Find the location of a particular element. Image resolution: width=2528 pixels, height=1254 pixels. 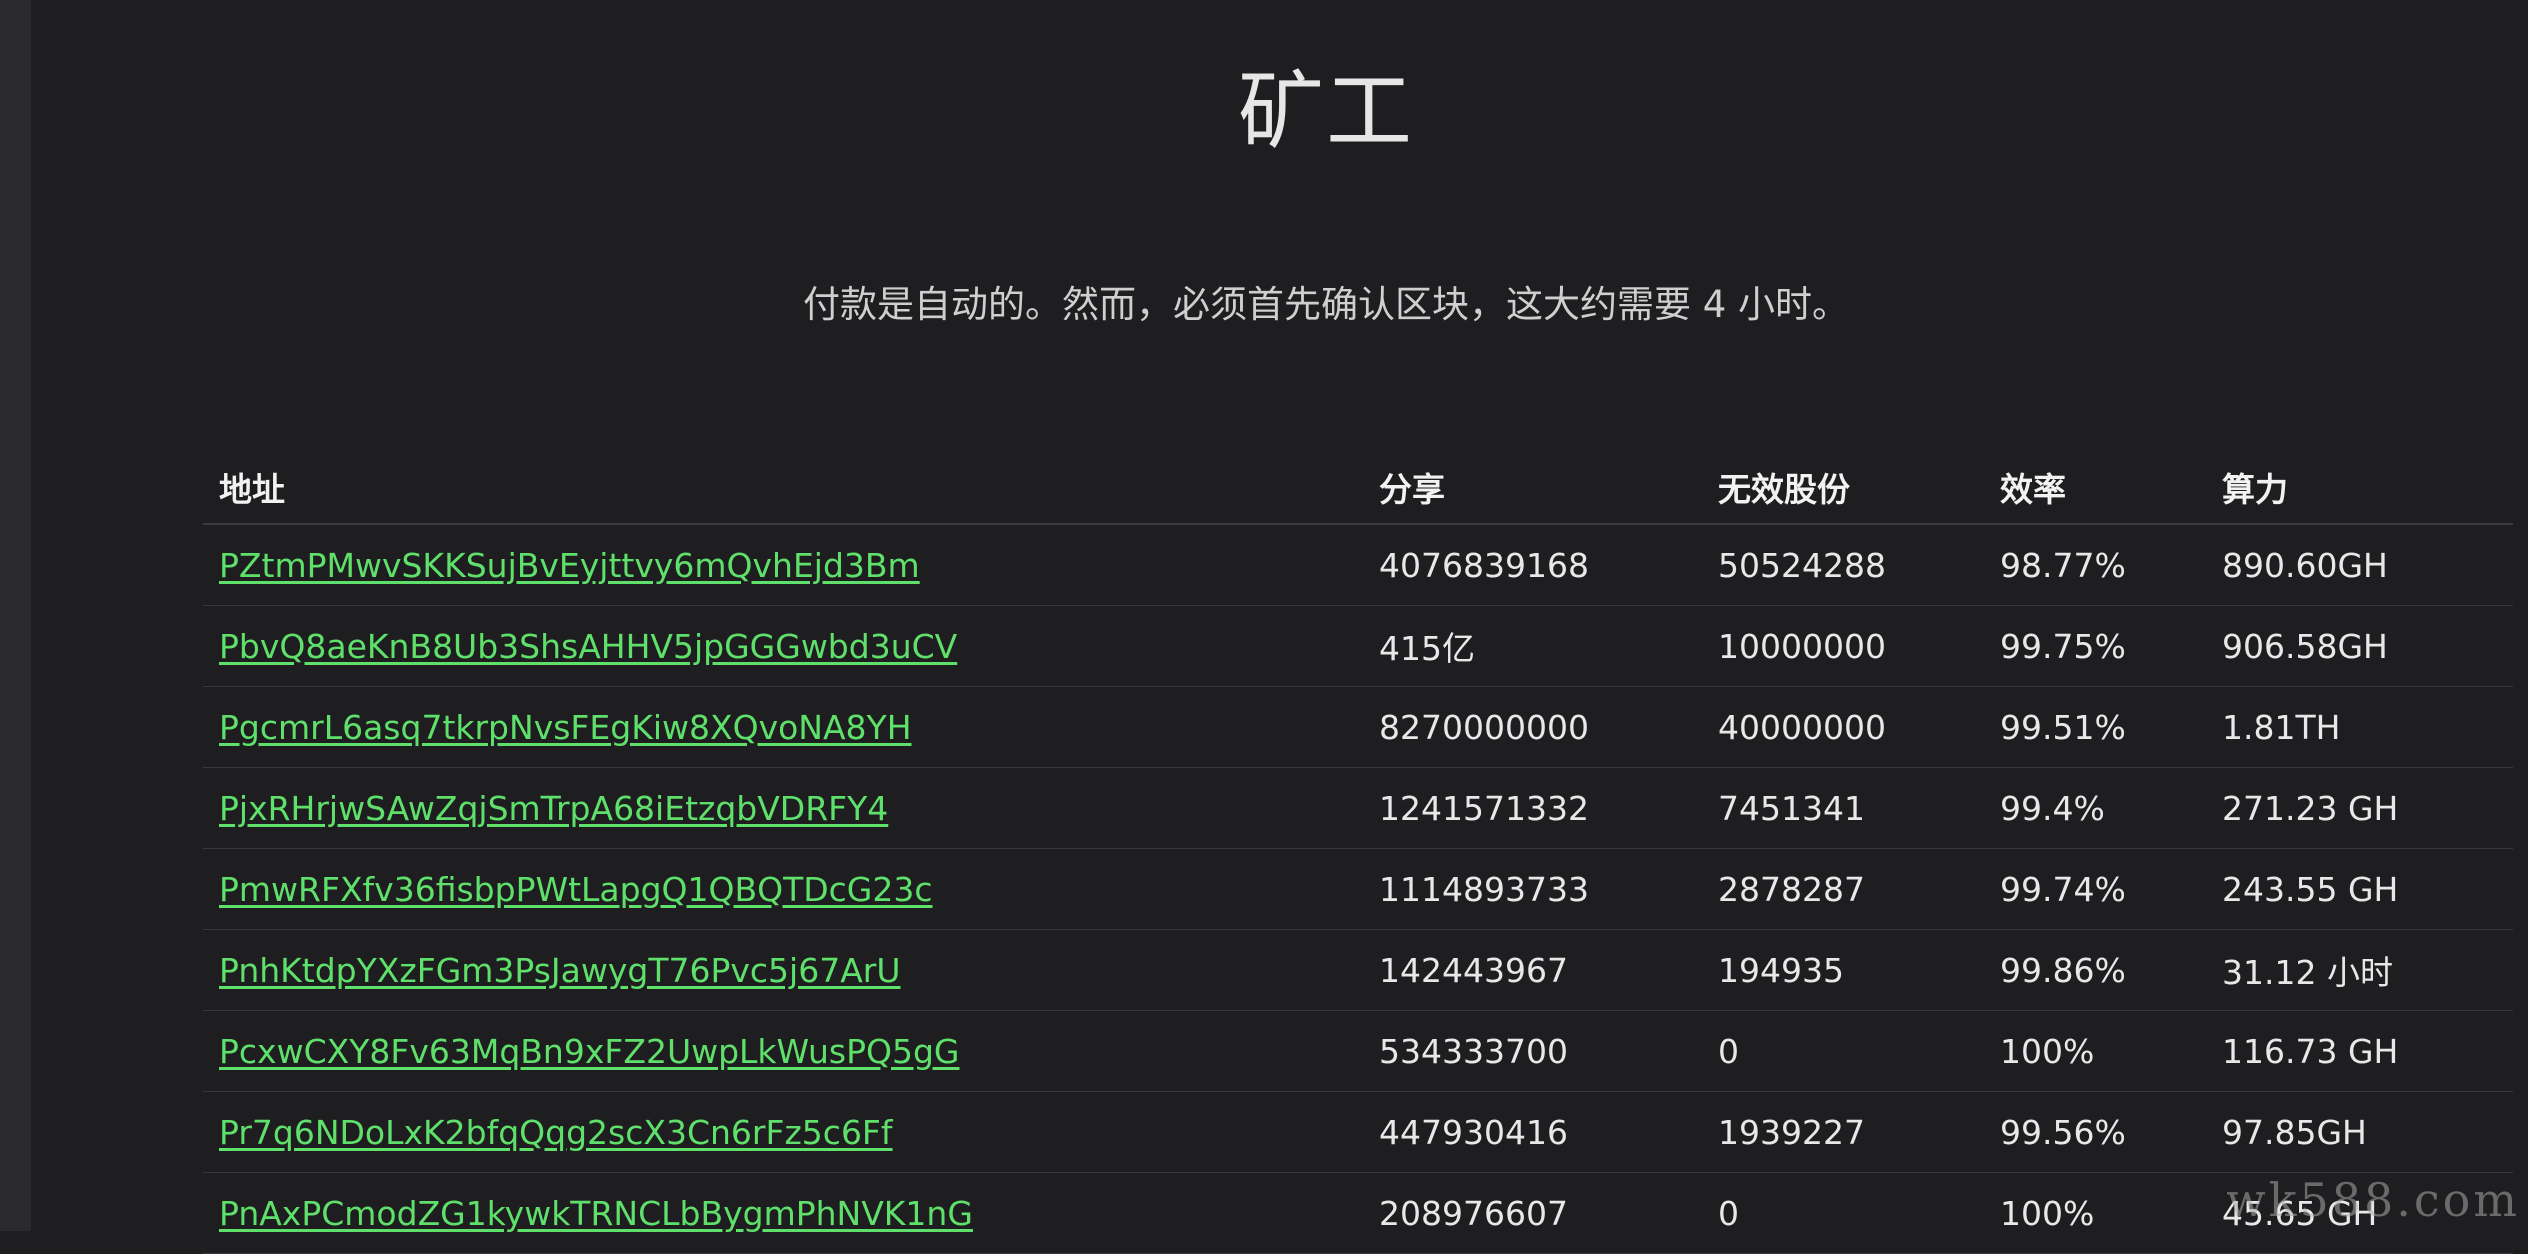

page-title: 矿工 is located at coordinates (1279, 112).